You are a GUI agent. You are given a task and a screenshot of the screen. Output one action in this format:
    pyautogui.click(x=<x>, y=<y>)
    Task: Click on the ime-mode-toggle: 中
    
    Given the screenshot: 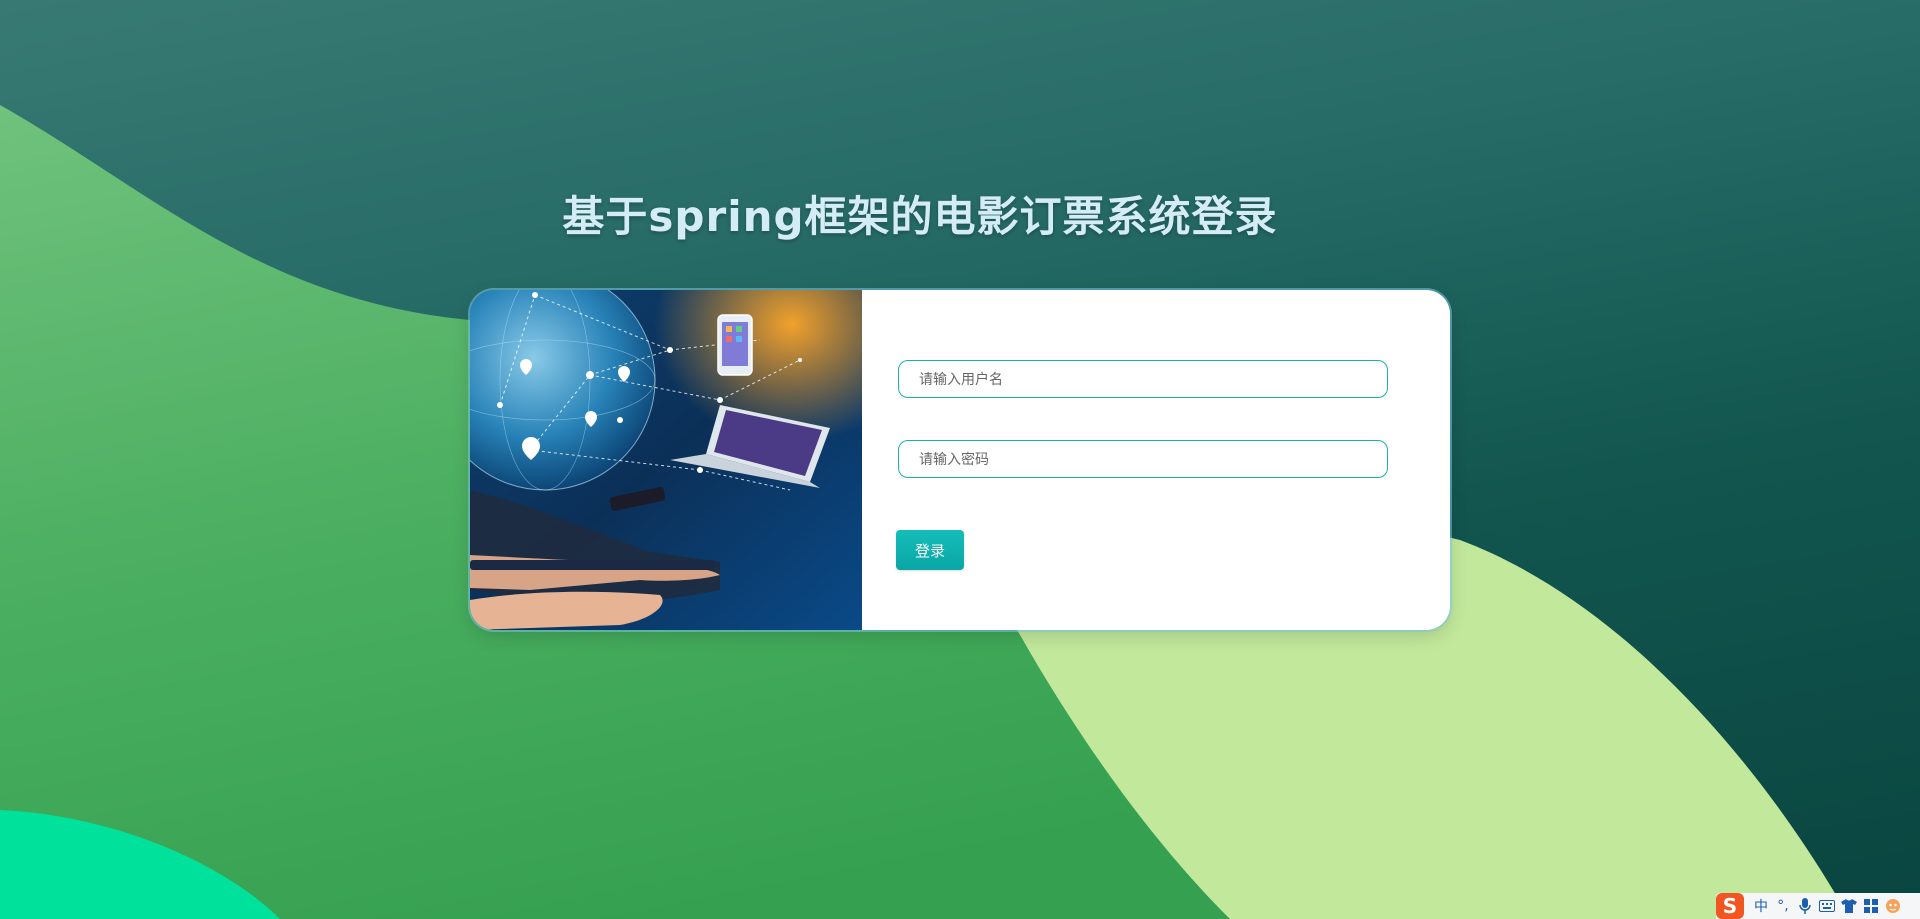 What is the action you would take?
    pyautogui.click(x=1761, y=906)
    